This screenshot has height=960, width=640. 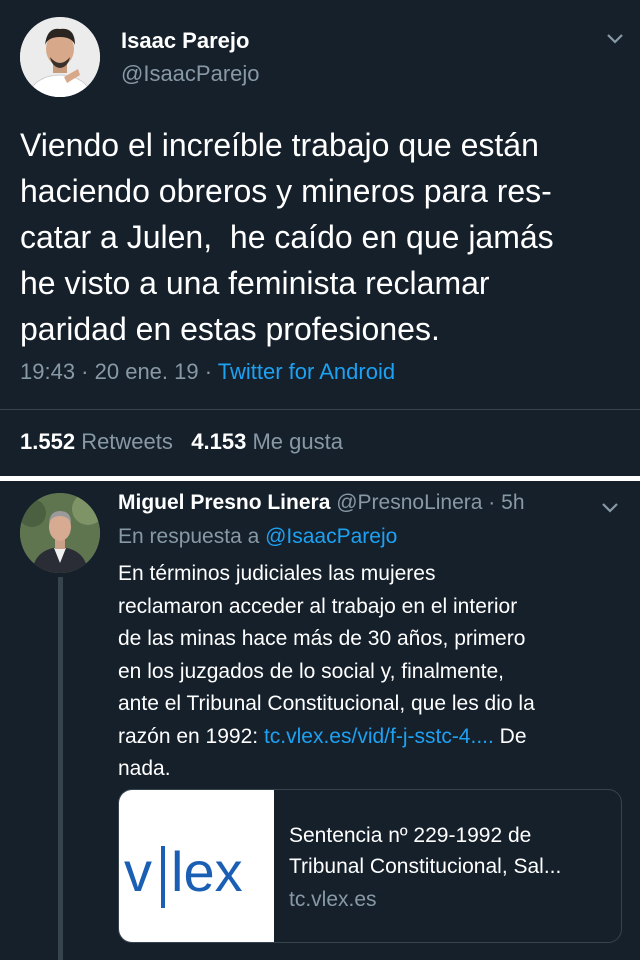 What do you see at coordinates (306, 371) in the screenshot?
I see `tweet-source-link: Twitter for Android` at bounding box center [306, 371].